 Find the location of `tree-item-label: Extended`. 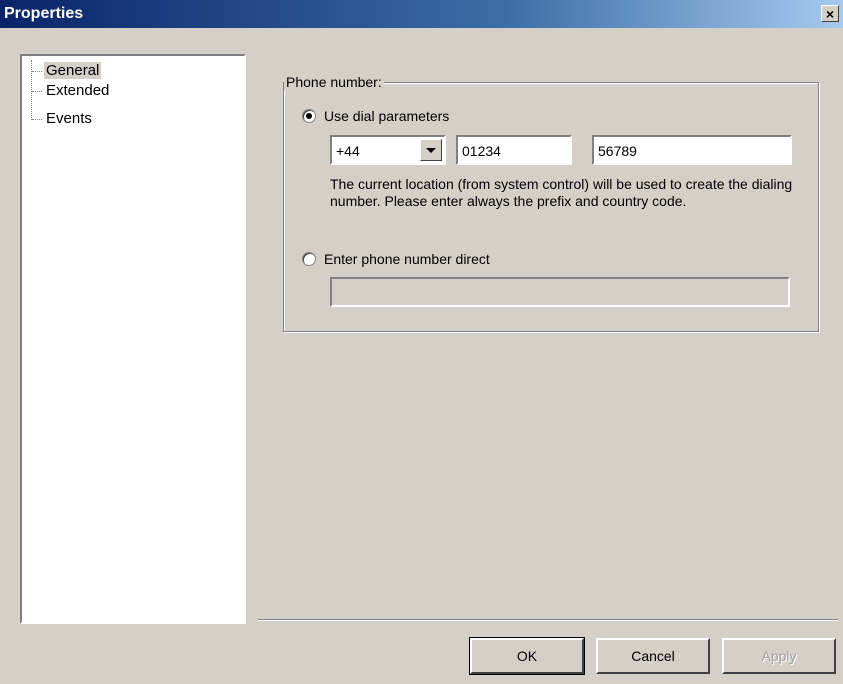

tree-item-label: Extended is located at coordinates (78, 90).